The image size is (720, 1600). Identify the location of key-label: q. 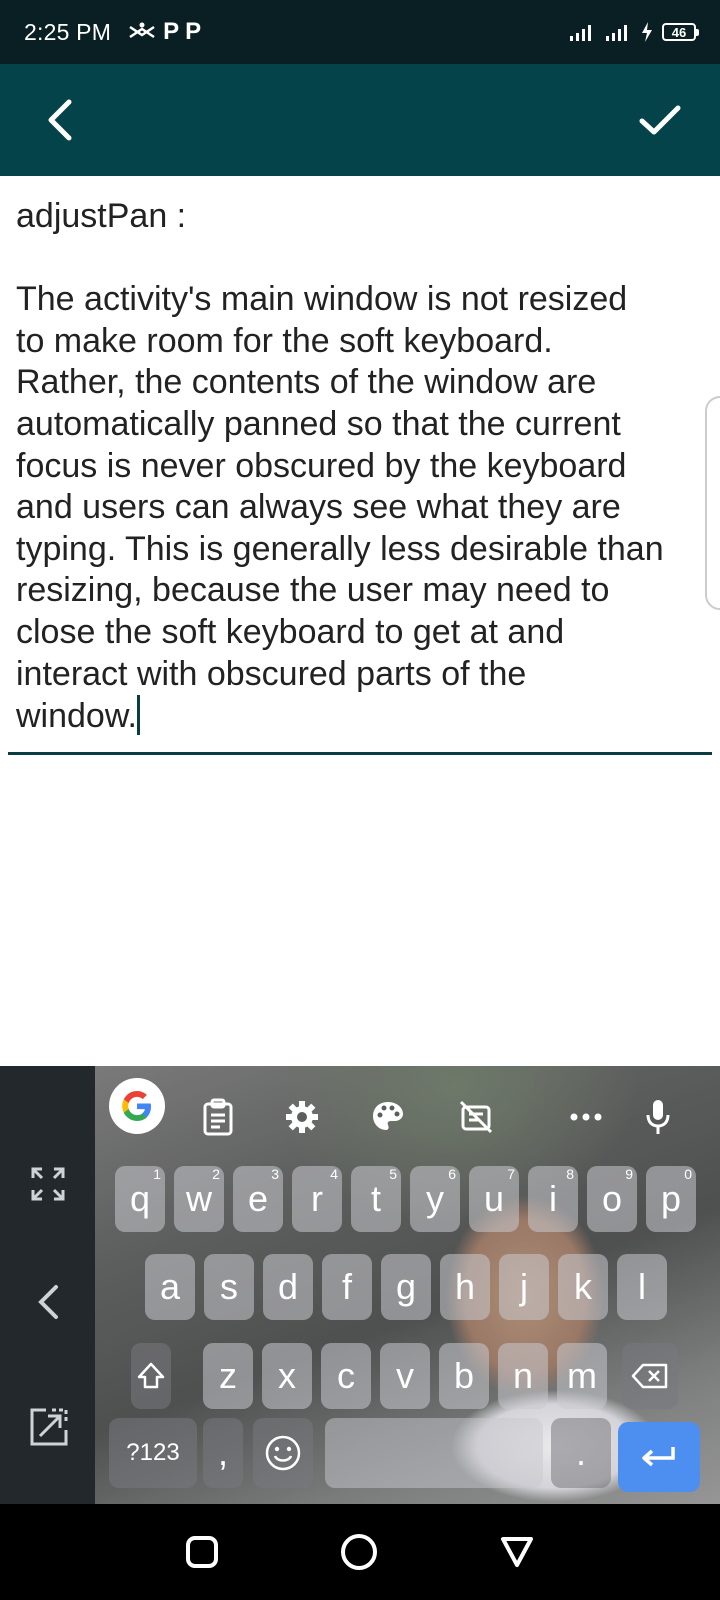
(140, 1198).